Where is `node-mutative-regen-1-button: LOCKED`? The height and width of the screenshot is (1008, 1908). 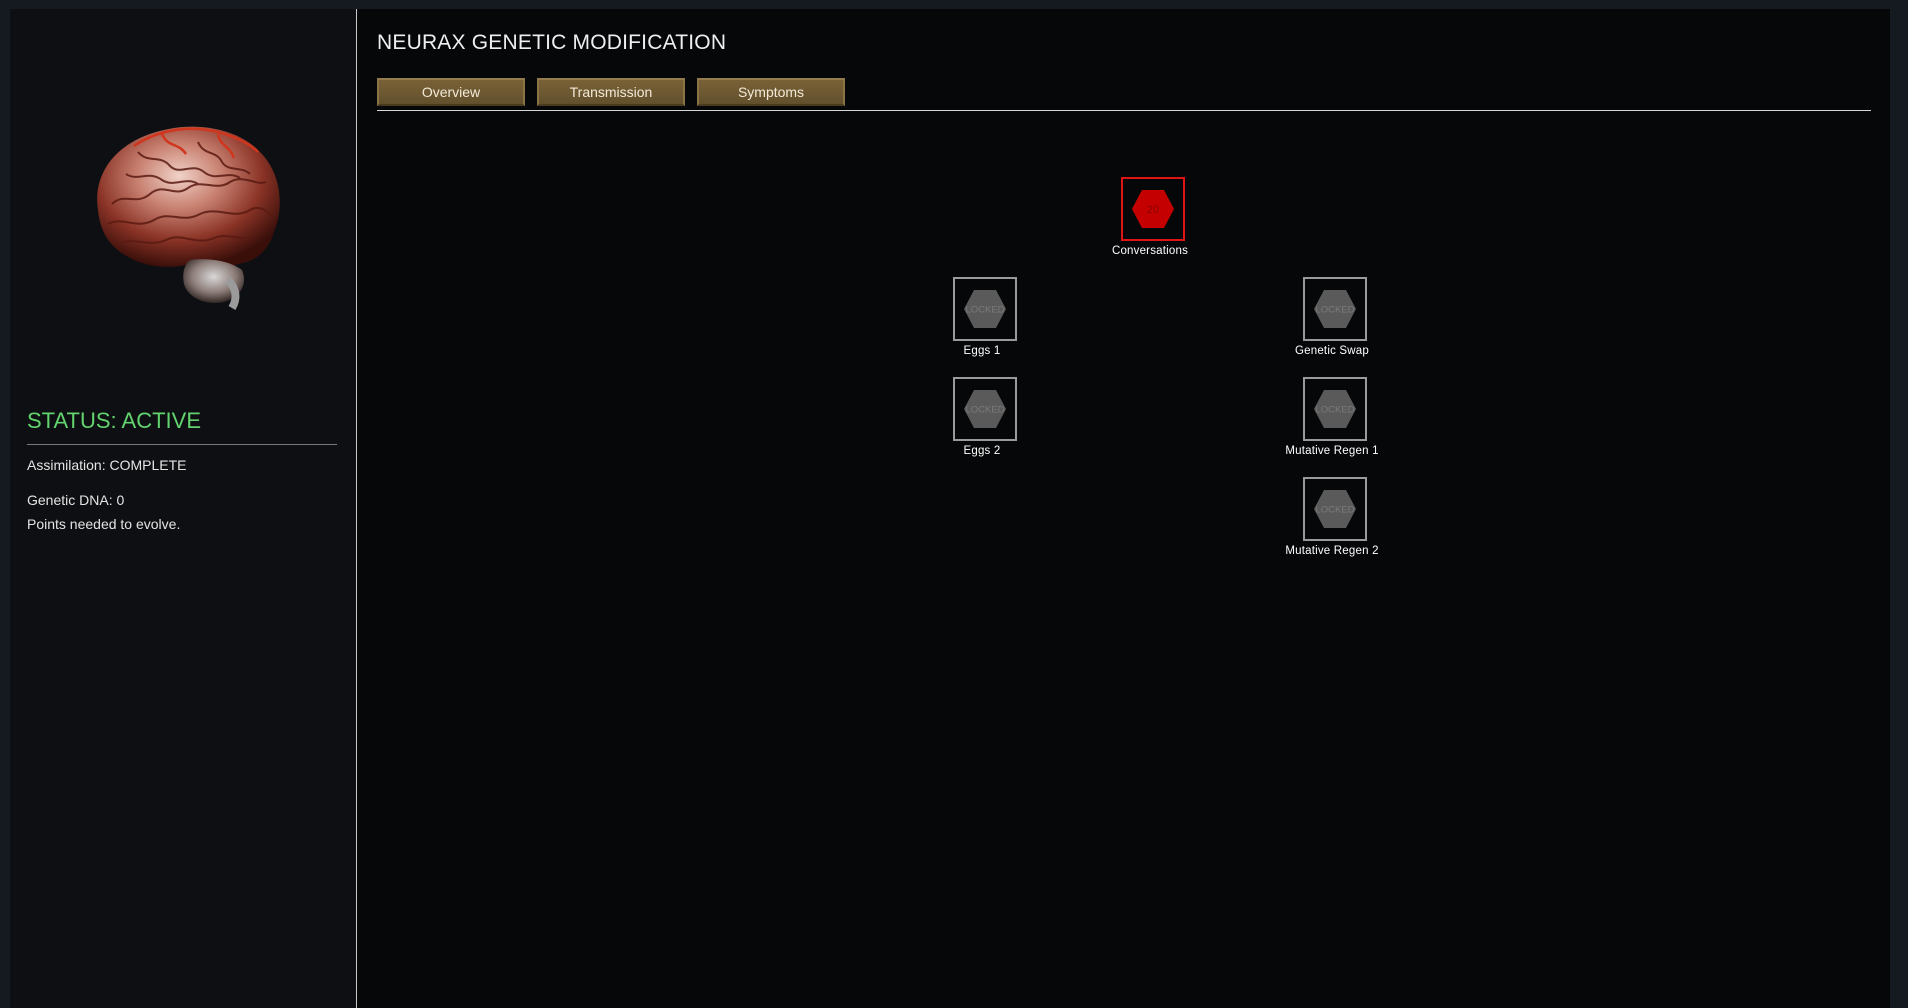 node-mutative-regen-1-button: LOCKED is located at coordinates (1335, 409).